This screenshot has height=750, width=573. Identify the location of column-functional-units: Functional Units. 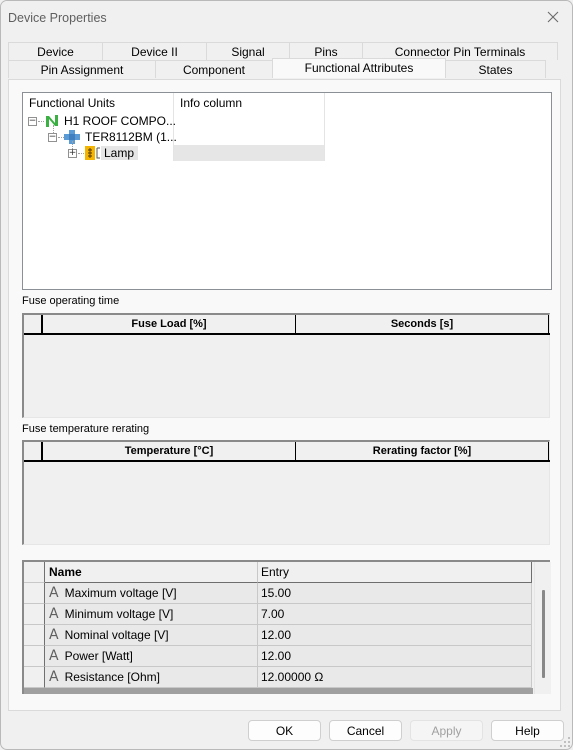
(98, 103).